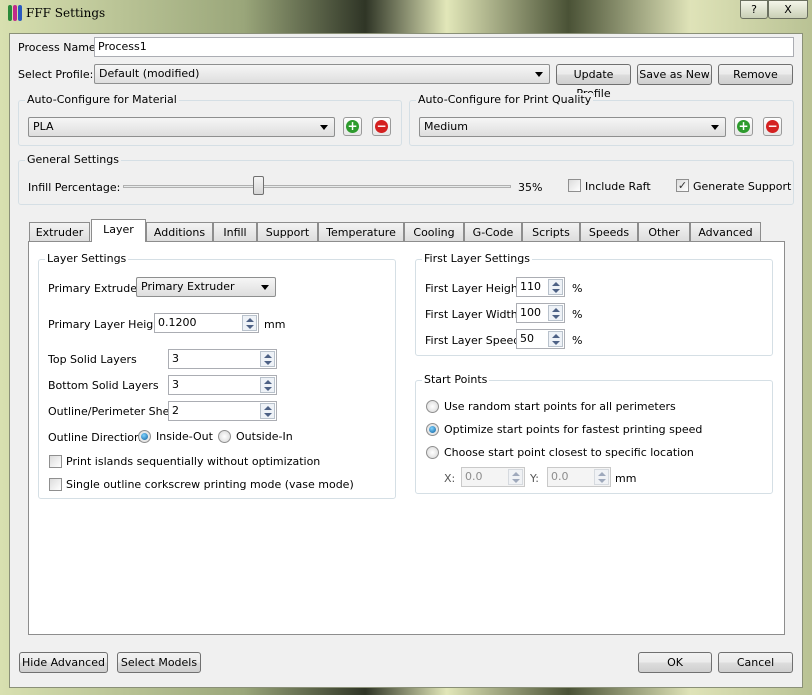  What do you see at coordinates (682, 185) in the screenshot?
I see `generate-support-checkbox: ✓` at bounding box center [682, 185].